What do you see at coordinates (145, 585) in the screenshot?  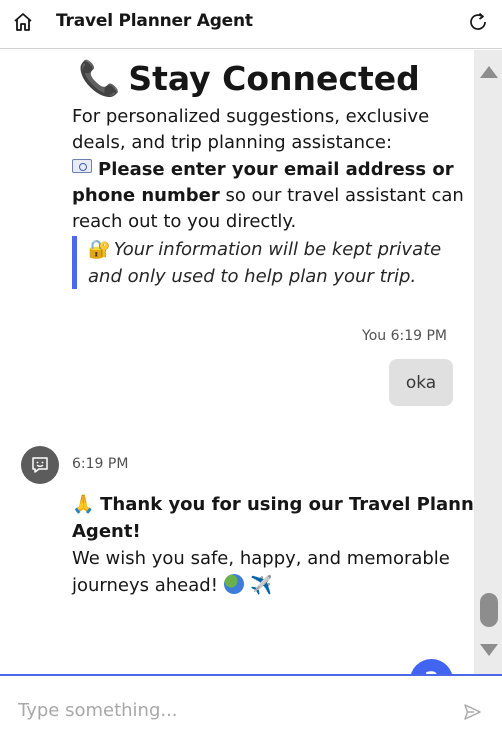 I see `wish-line: journeys ahead!` at bounding box center [145, 585].